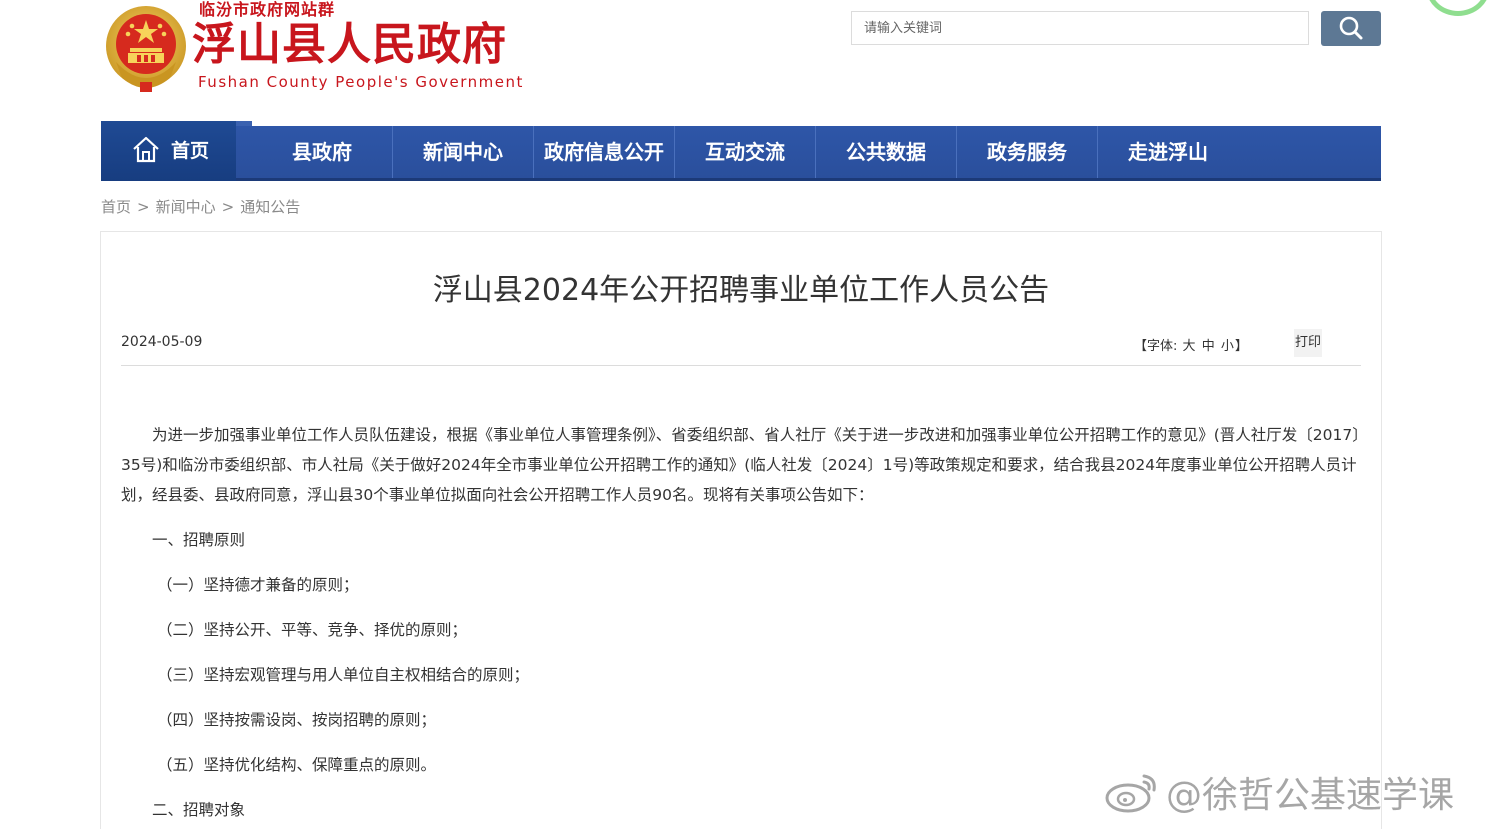  What do you see at coordinates (343, 675) in the screenshot?
I see `article-paragraph: （三）坚持宏观管理与用人单位自主权相结合的原则；` at bounding box center [343, 675].